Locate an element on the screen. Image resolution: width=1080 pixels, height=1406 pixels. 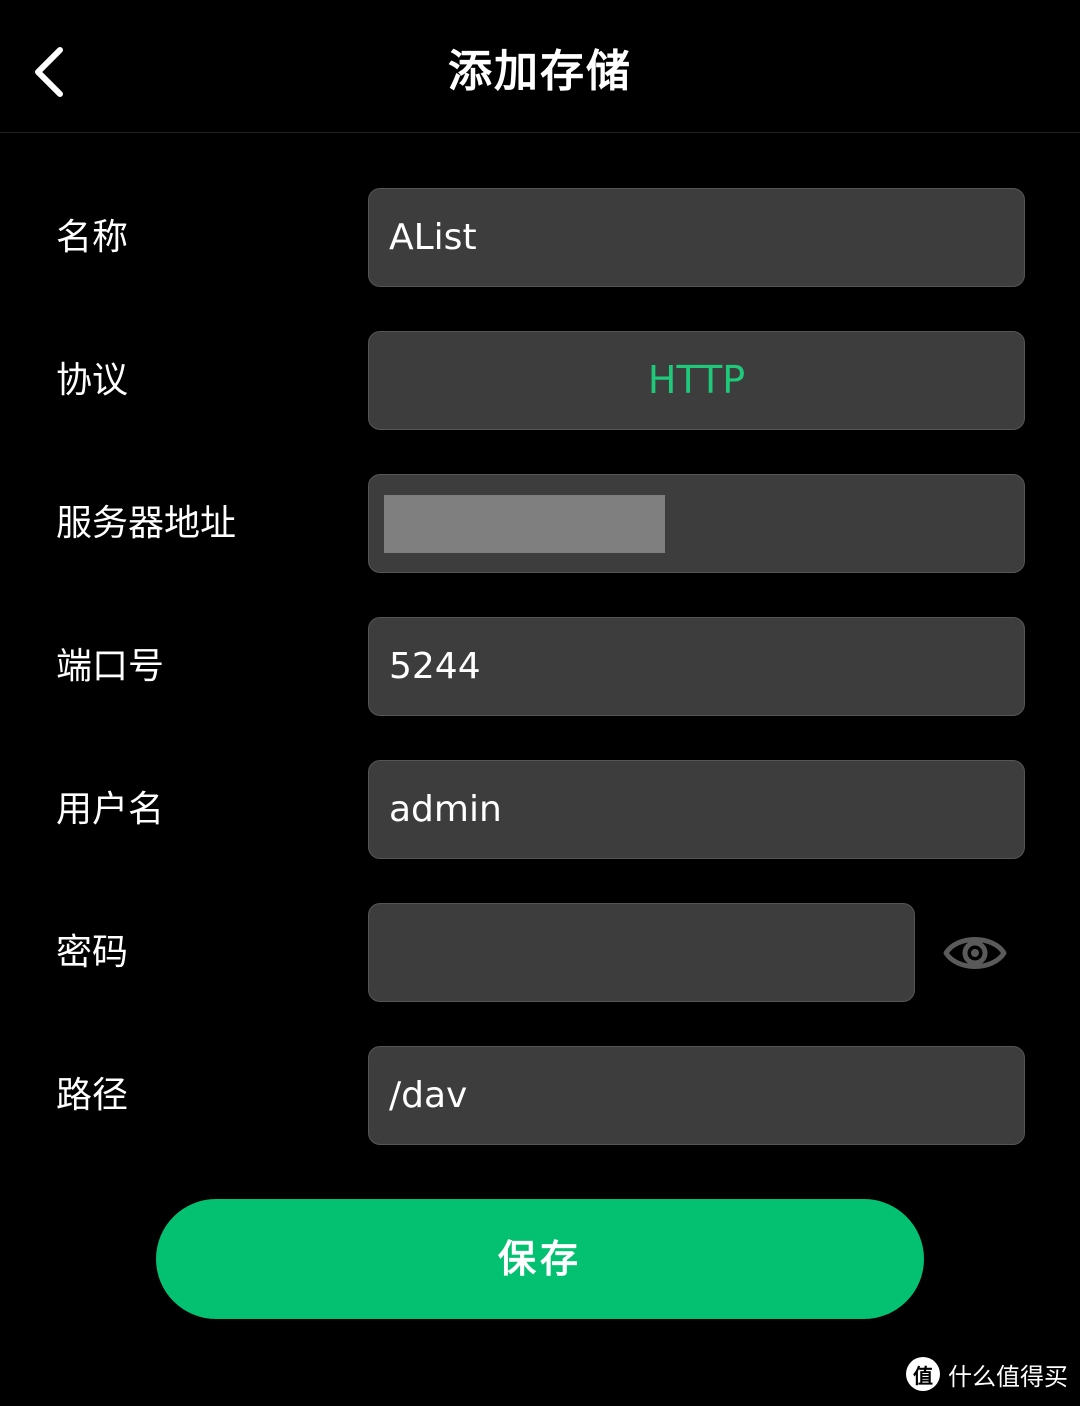
name-input: AList is located at coordinates (696, 237).